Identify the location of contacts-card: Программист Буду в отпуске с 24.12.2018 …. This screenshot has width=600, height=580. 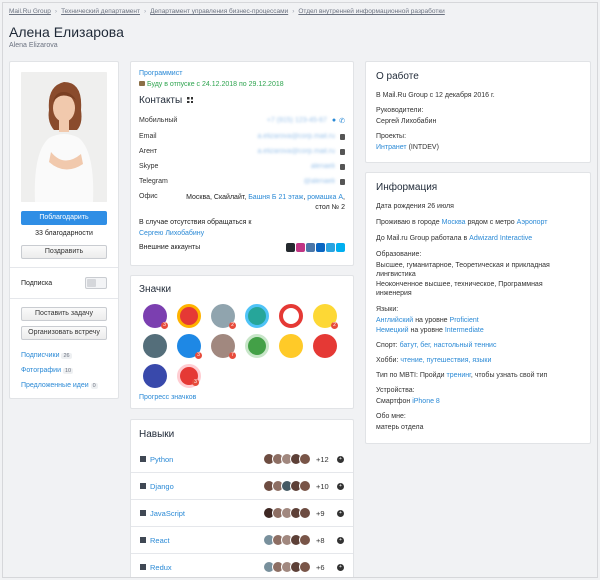
(242, 163).